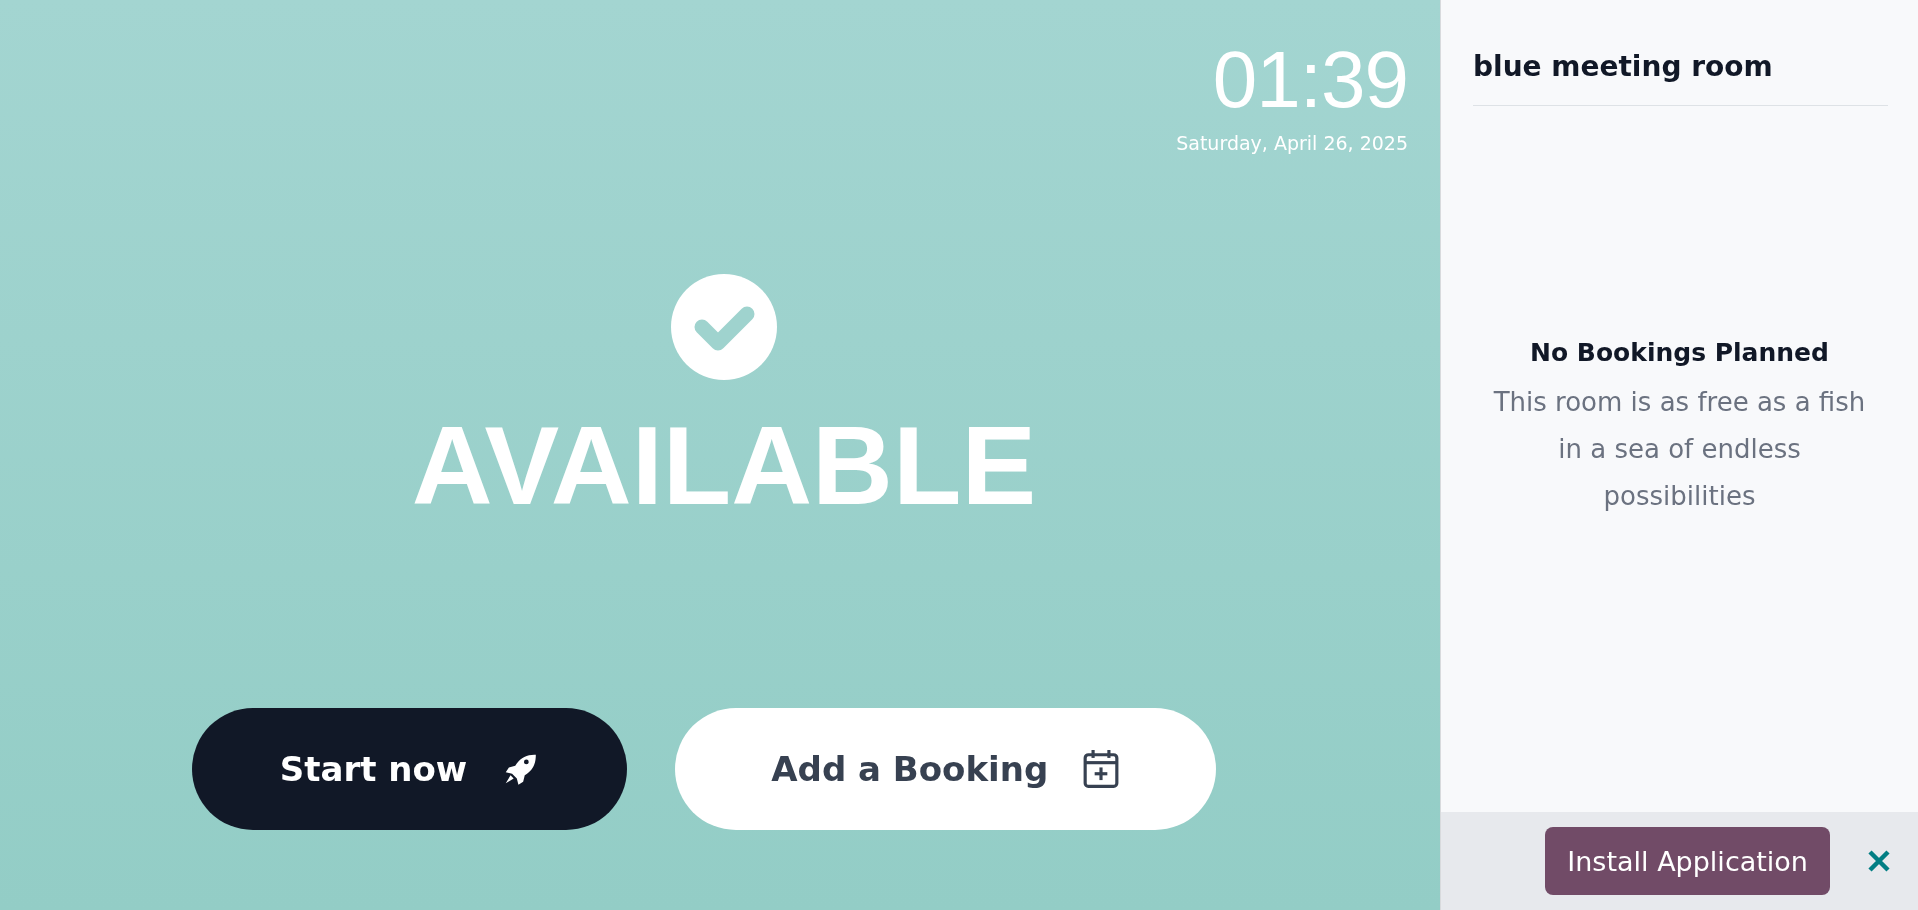  I want to click on calendar-plus-icon, so click(1101, 769).